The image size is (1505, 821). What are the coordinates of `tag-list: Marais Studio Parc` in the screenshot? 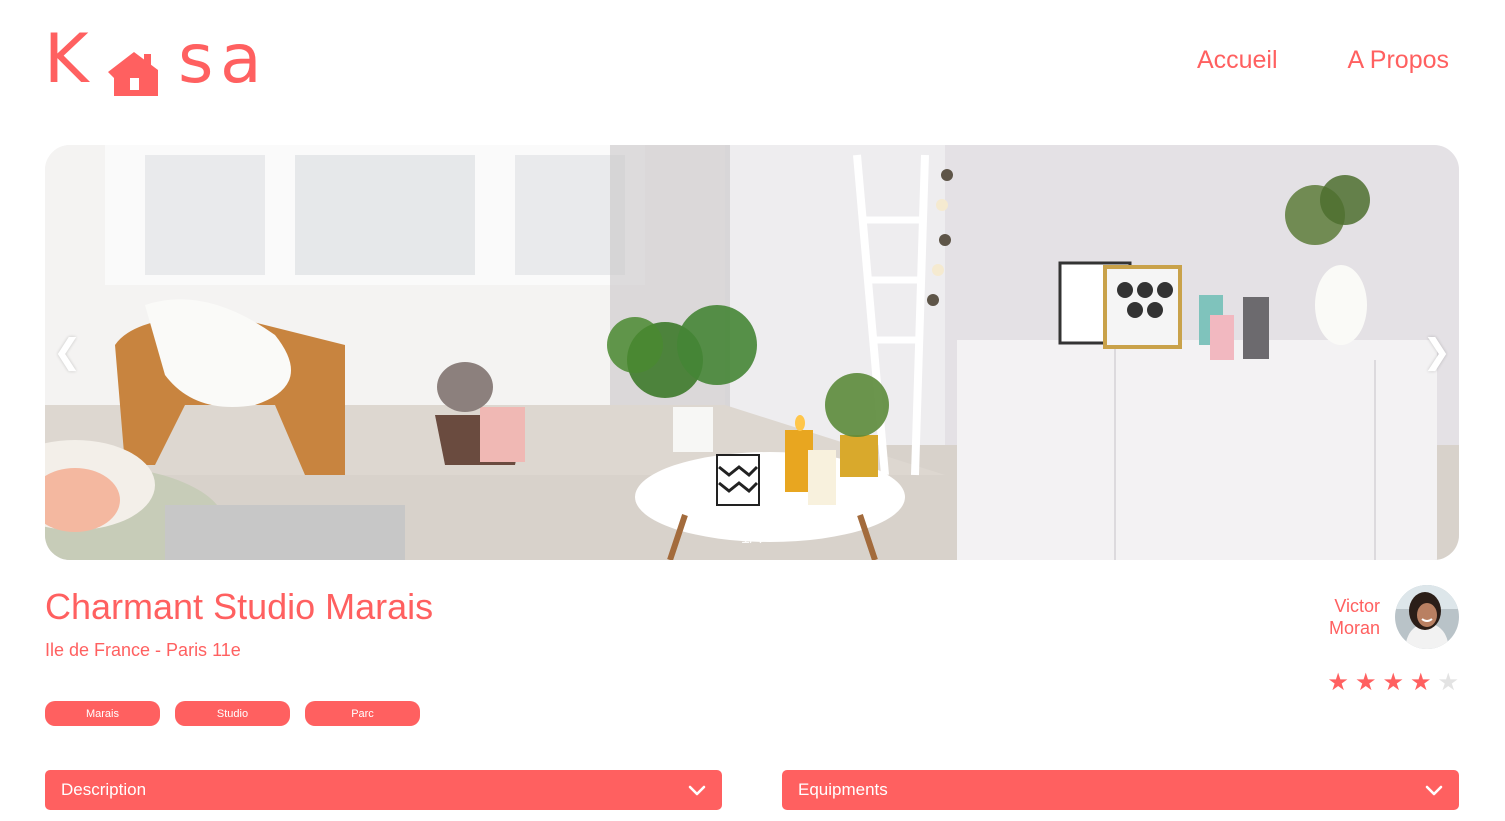 It's located at (232, 713).